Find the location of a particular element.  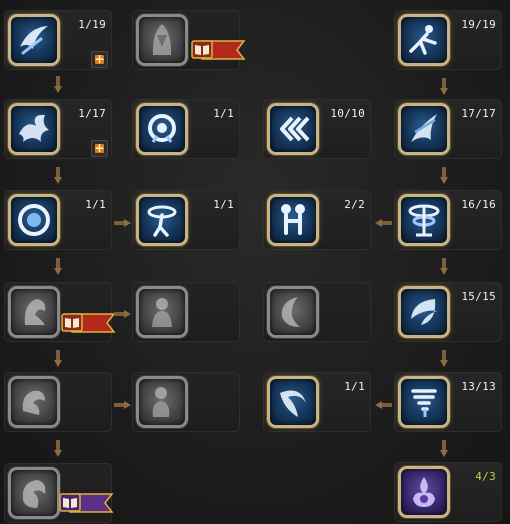

storm-burst-icon is located at coordinates (34, 129).